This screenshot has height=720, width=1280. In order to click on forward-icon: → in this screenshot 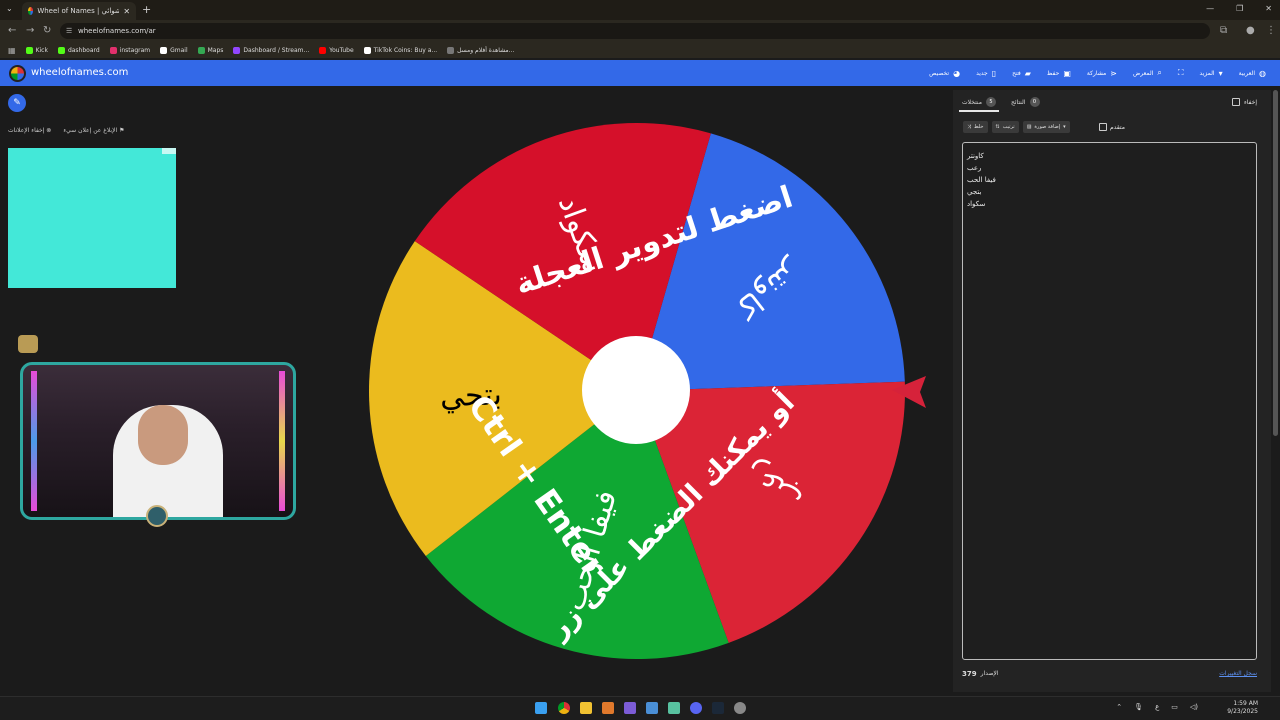, I will do `click(30, 30)`.